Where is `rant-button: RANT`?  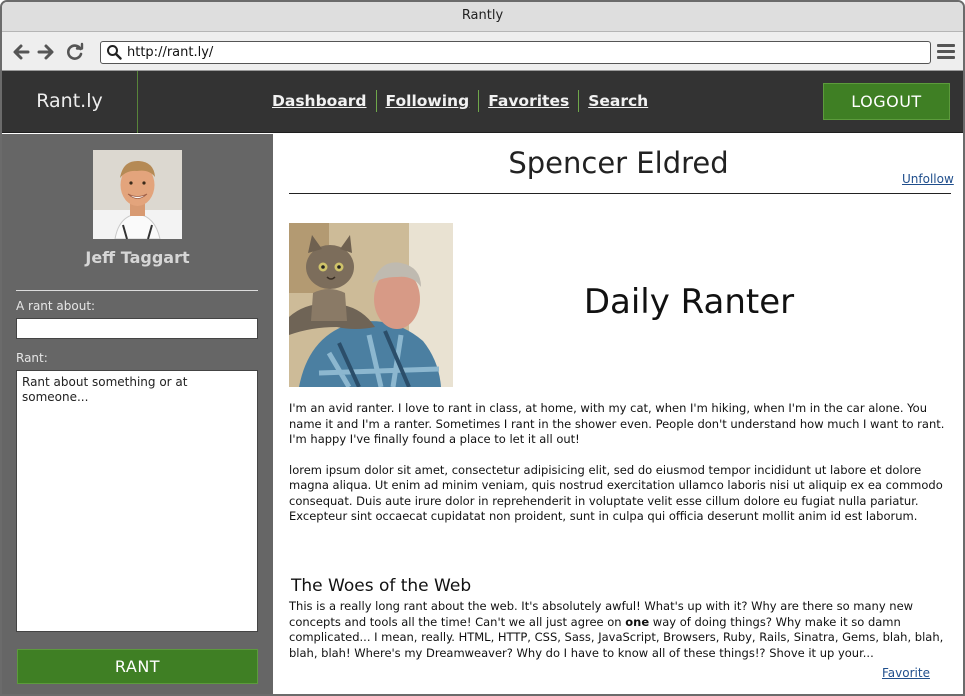
rant-button: RANT is located at coordinates (137, 666).